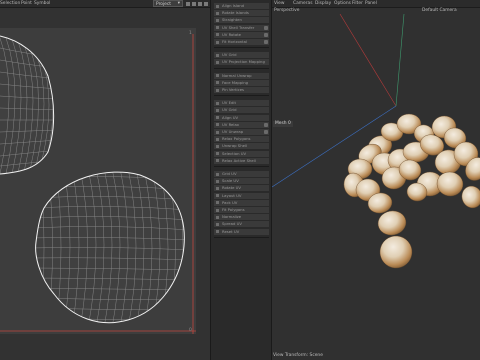 The image size is (480, 360). Describe the element at coordinates (241, 117) in the screenshot. I see `tool-row: Align UV` at that location.